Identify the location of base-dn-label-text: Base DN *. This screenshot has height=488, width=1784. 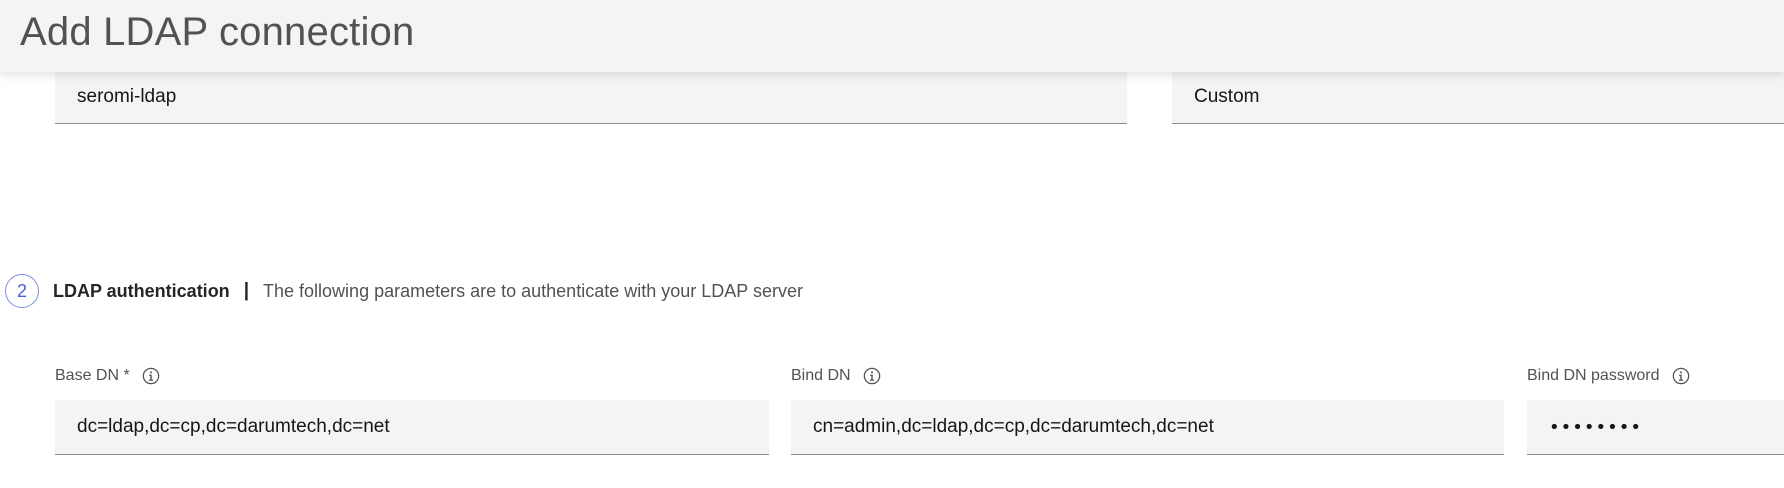
(92, 375).